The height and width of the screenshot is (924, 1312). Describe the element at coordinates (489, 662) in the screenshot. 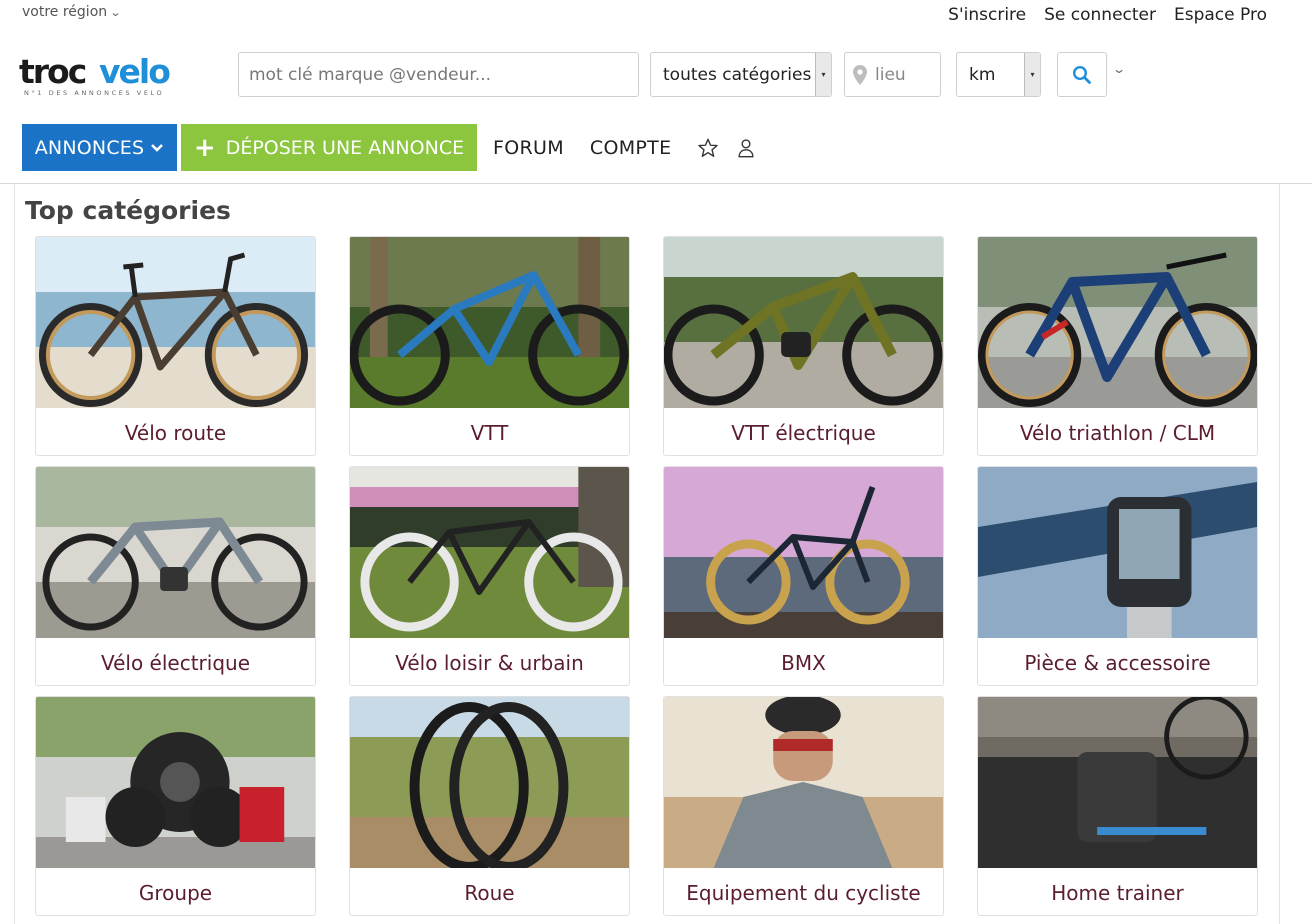

I see `category-label: Vélo loisir & urbain` at that location.